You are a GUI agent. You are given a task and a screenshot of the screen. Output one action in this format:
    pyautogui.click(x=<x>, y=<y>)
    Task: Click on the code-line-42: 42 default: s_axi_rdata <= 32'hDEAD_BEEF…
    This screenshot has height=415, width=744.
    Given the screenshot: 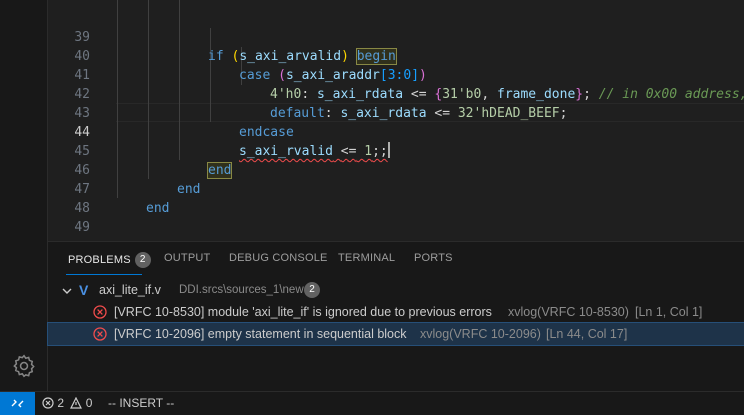 What is the action you would take?
    pyautogui.click(x=396, y=93)
    